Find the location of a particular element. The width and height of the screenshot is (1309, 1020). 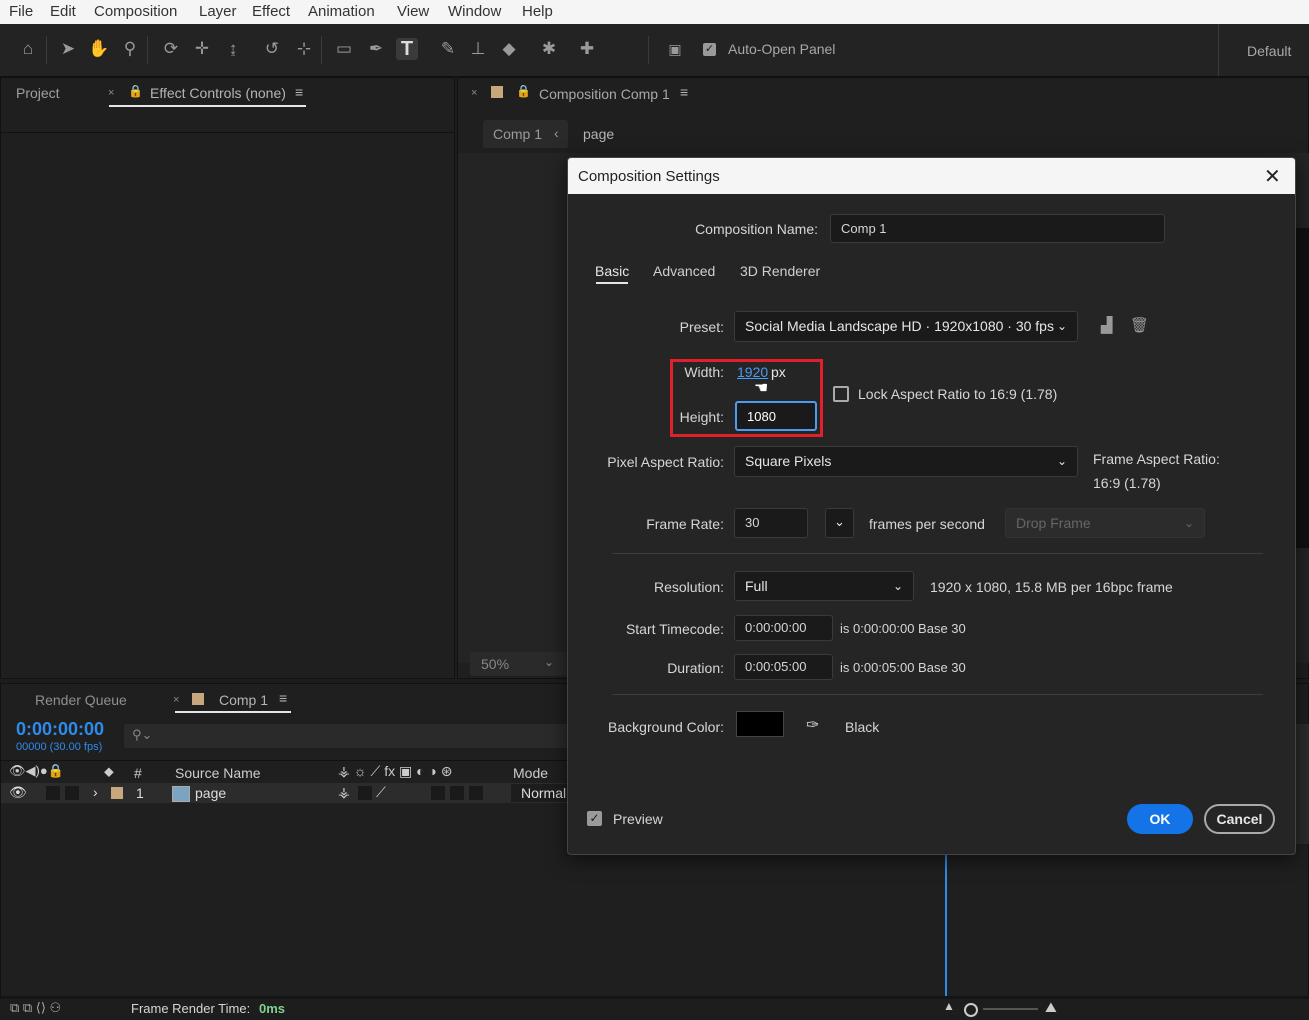

duration-input: 0:00:05:00 is located at coordinates (783, 667).